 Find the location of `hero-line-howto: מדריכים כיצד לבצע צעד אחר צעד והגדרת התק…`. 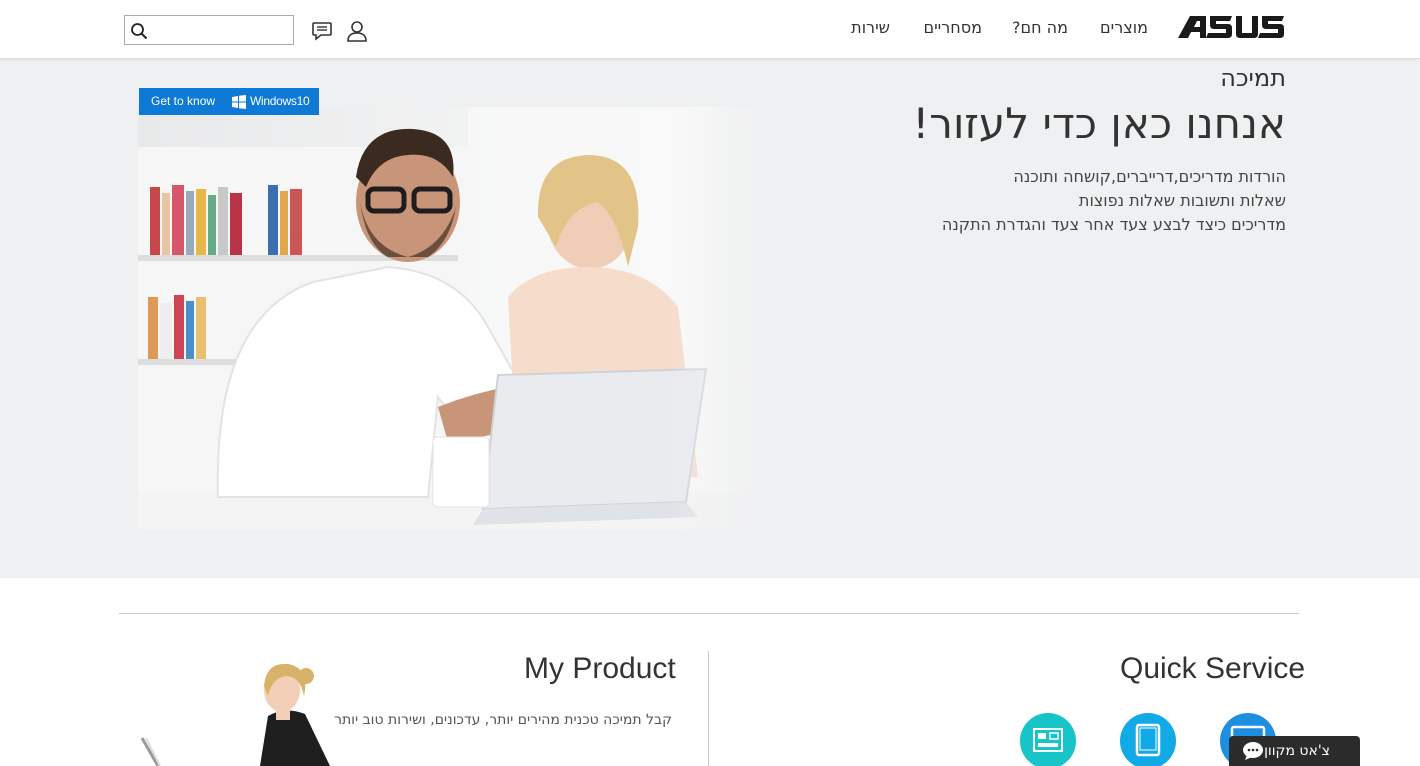

hero-line-howto: מדריכים כיצד לבצע צעד אחר צעד והגדרת התק… is located at coordinates (1114, 224).